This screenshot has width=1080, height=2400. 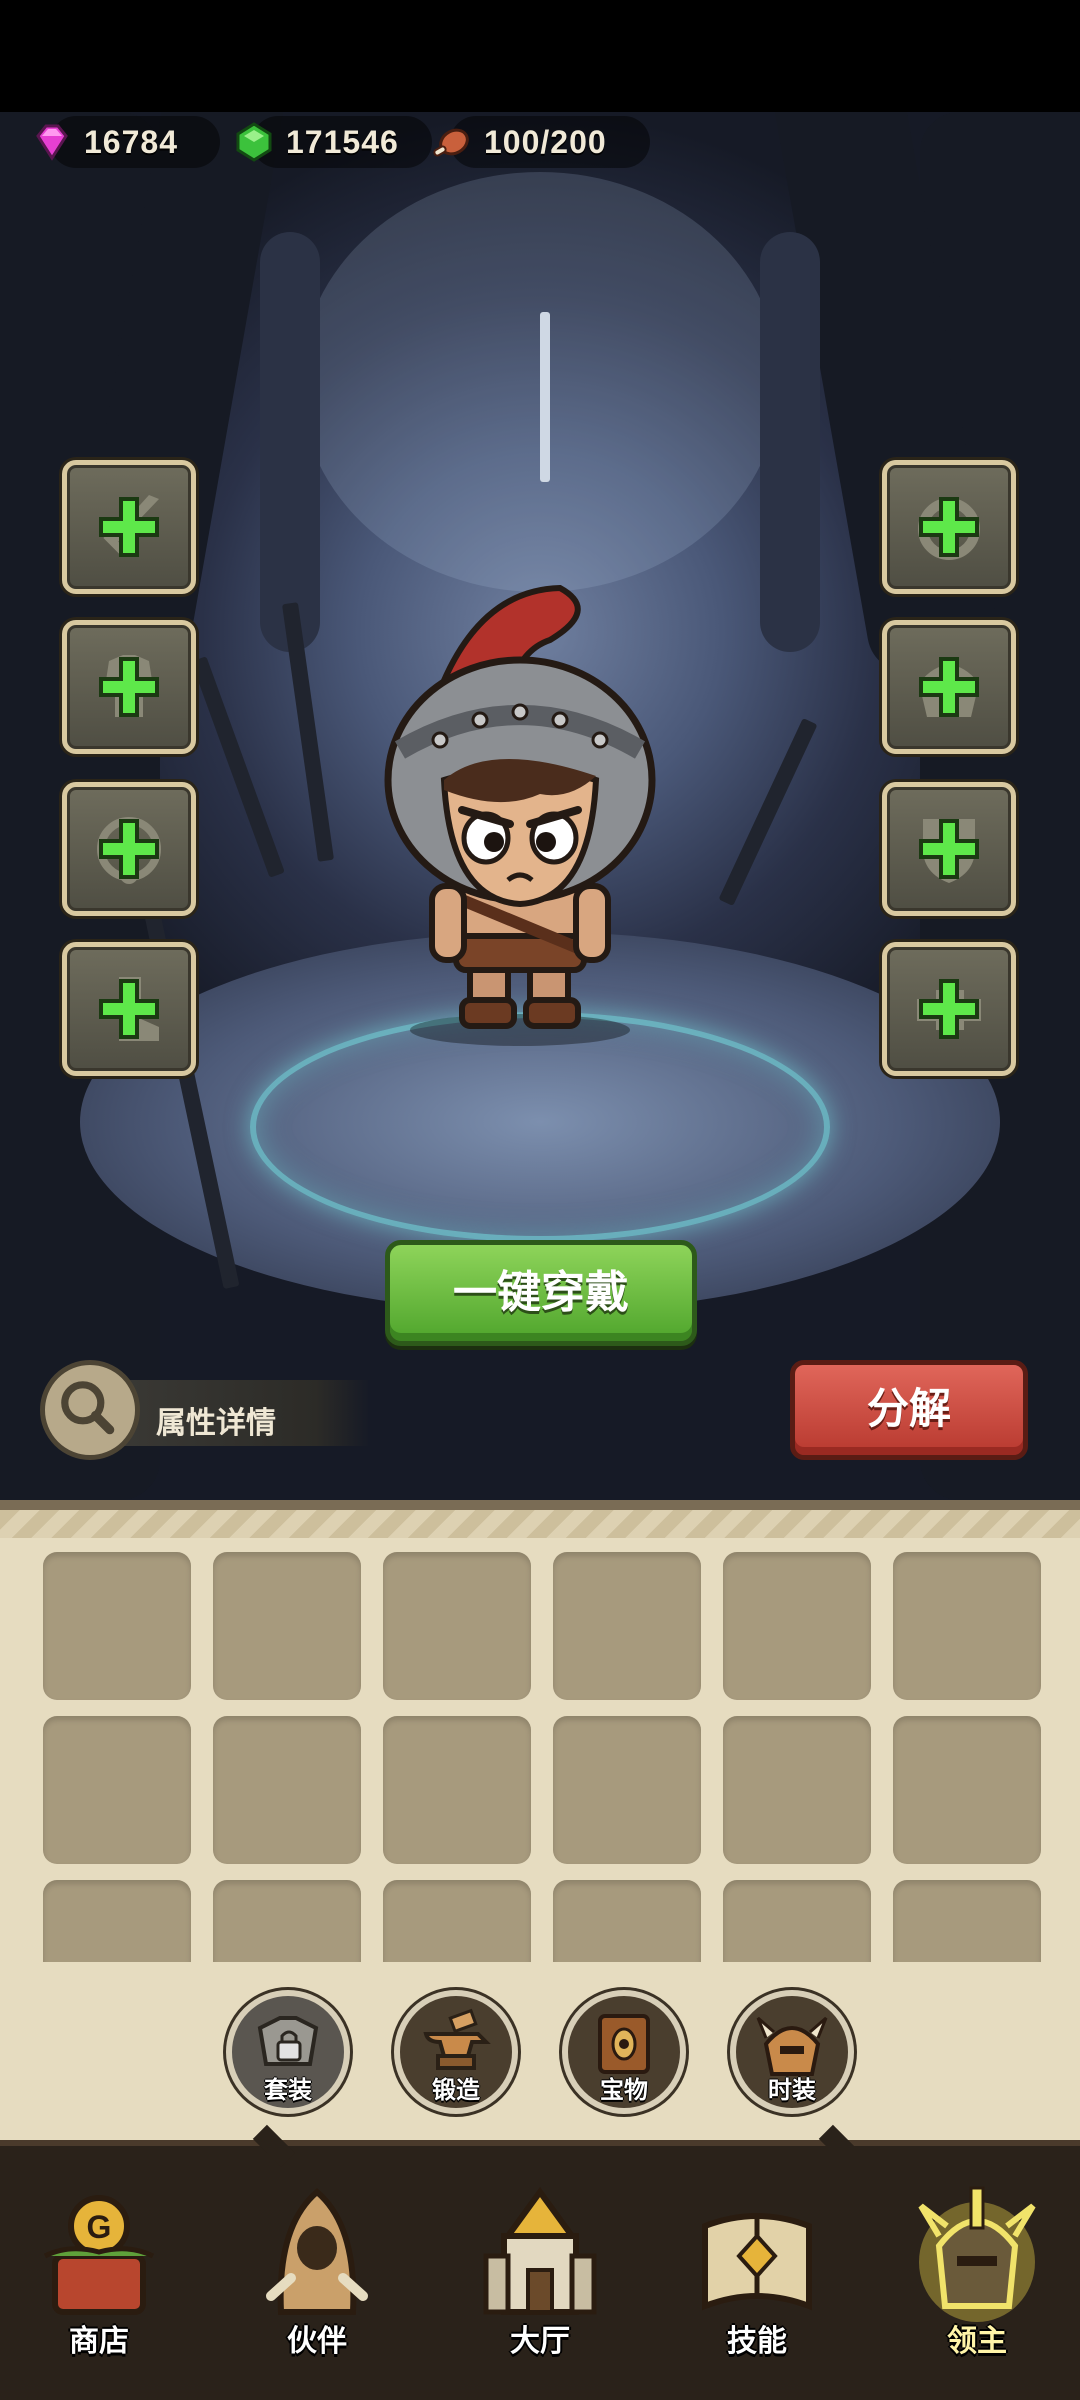 I want to click on status-bar, so click(x=540, y=56).